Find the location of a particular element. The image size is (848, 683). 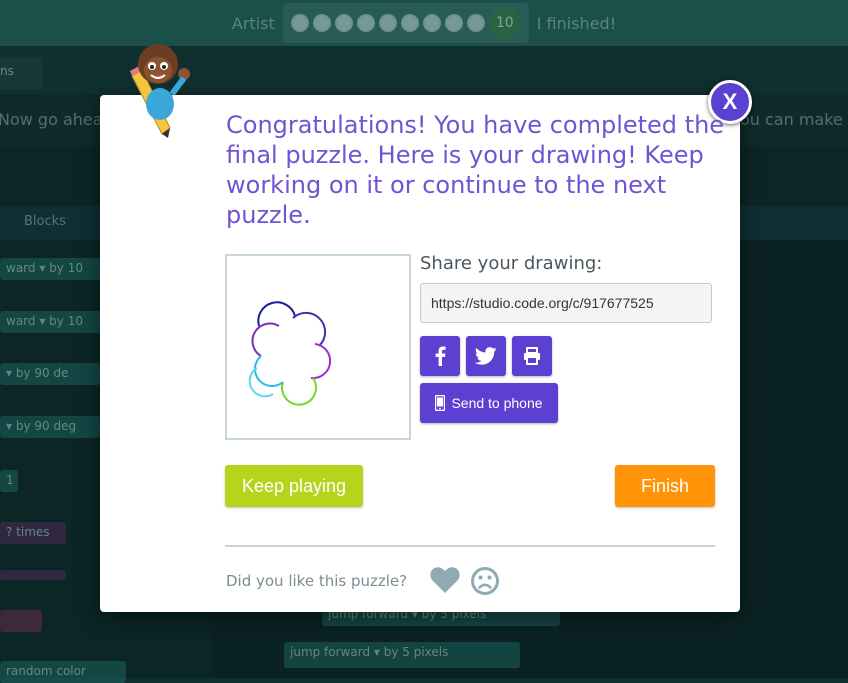

facebook-icon is located at coordinates (440, 356).